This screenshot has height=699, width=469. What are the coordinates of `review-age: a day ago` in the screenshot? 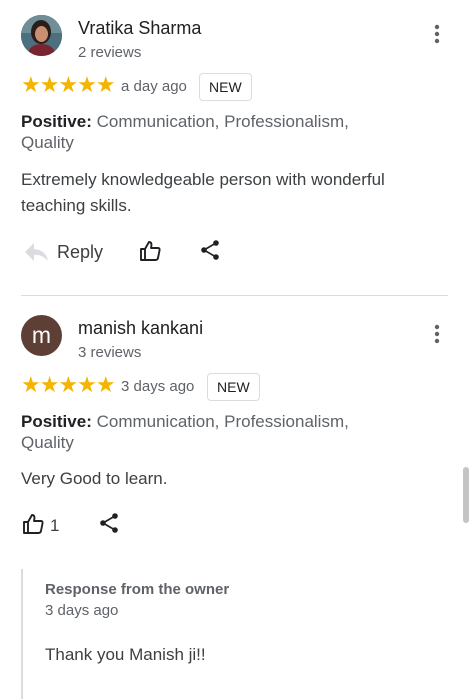 It's located at (154, 86).